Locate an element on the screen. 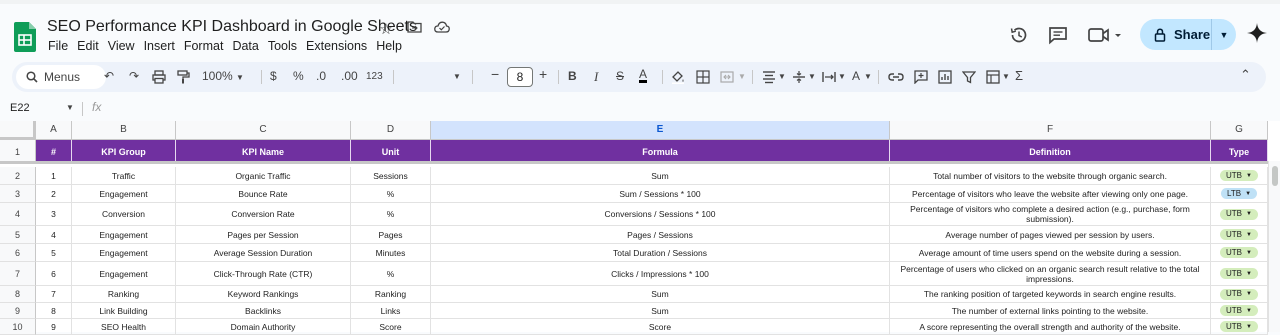 This screenshot has width=1280, height=335. cell-index: 7 is located at coordinates (54, 294).